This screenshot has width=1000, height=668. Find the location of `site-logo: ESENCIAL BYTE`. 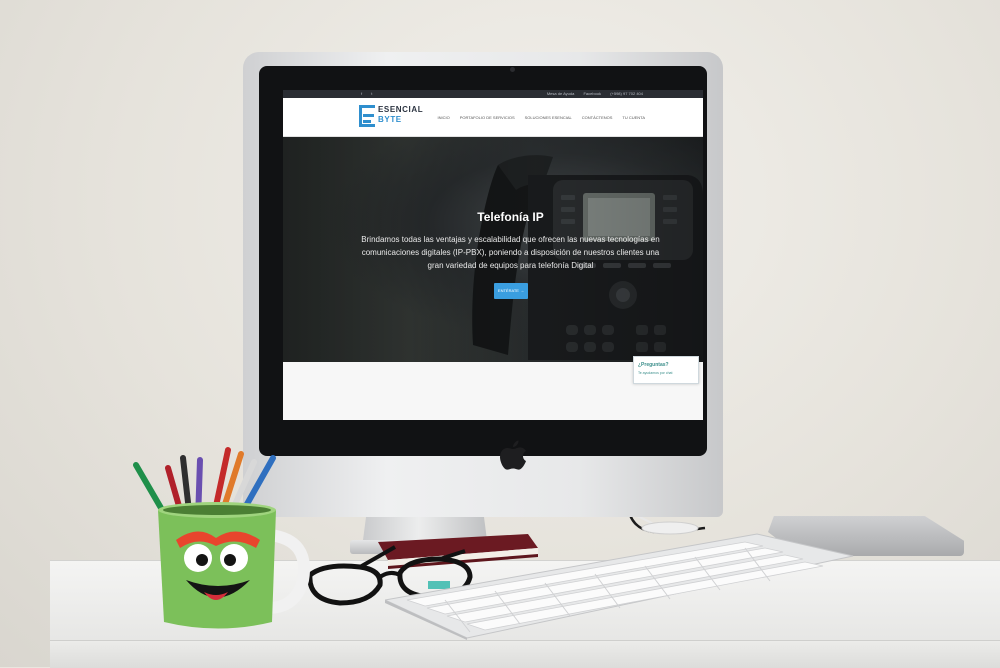

site-logo: ESENCIAL BYTE is located at coordinates (394, 117).